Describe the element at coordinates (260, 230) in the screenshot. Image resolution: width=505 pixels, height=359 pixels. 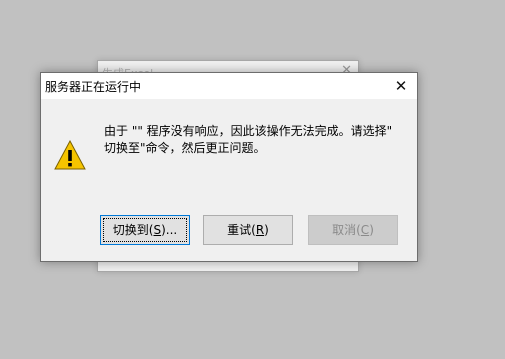
I see `retry-mnemonic: R` at that location.